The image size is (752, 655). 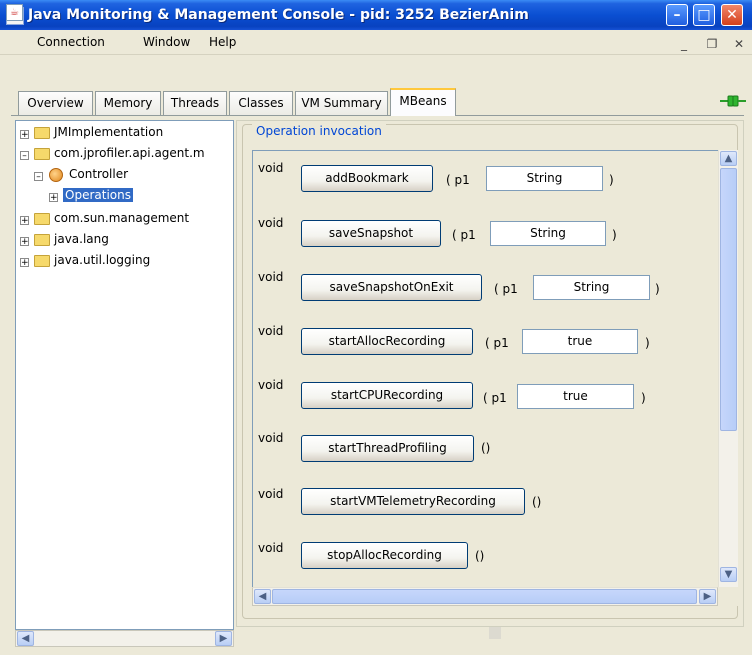 I want to click on minimize-icon: –, so click(x=677, y=15).